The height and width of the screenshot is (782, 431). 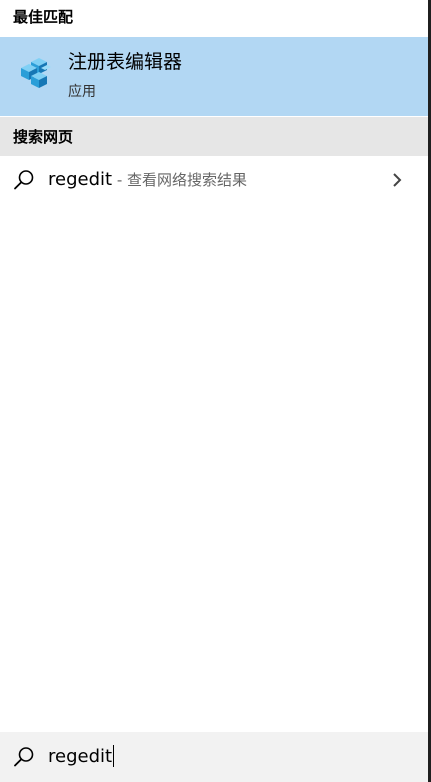 I want to click on app-name: 注册表编辑器, so click(x=125, y=62).